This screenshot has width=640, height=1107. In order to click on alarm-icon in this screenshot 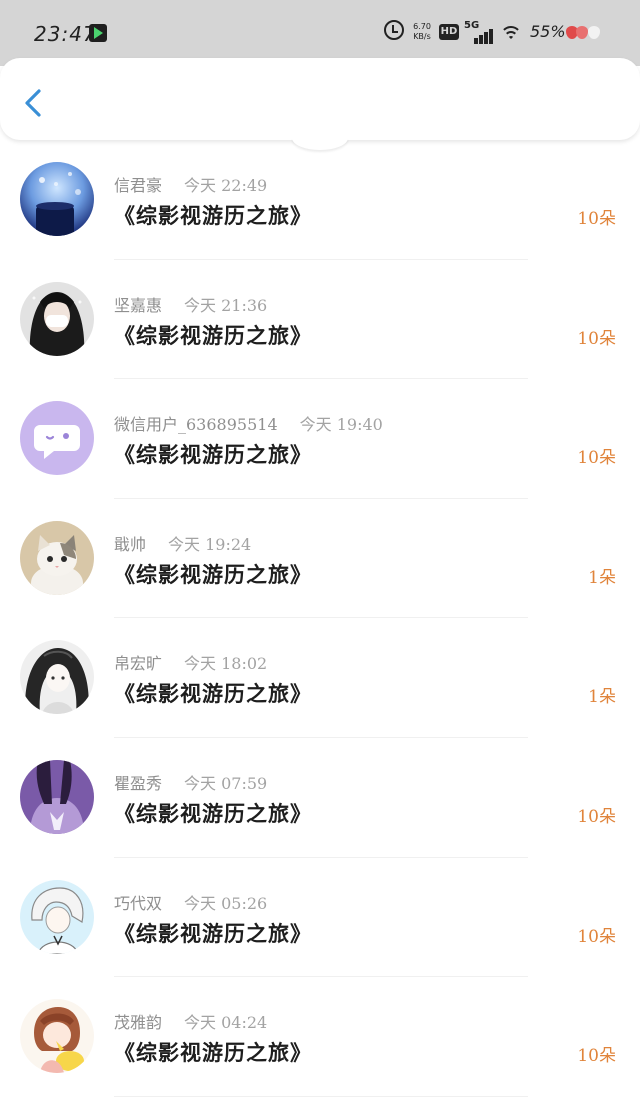, I will do `click(394, 30)`.